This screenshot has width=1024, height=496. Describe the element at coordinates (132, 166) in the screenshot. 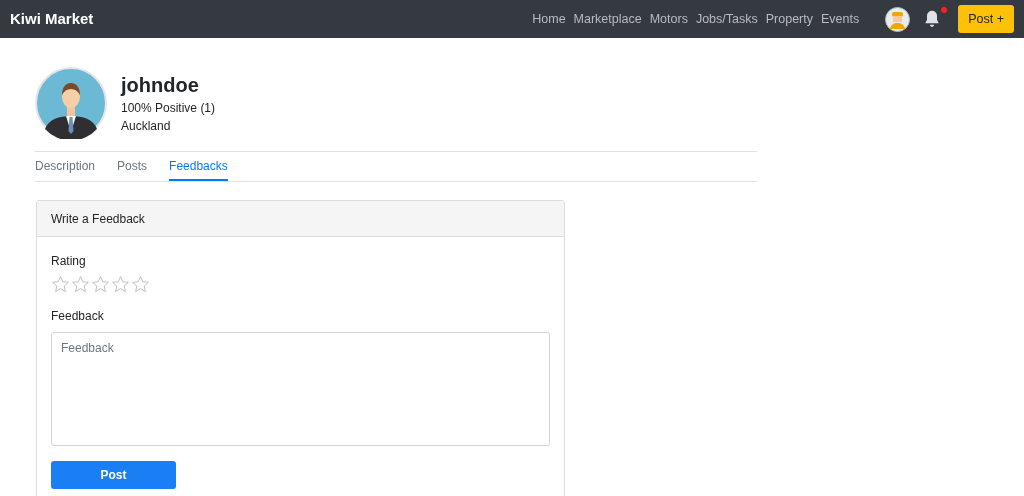

I see `tab: Posts` at that location.